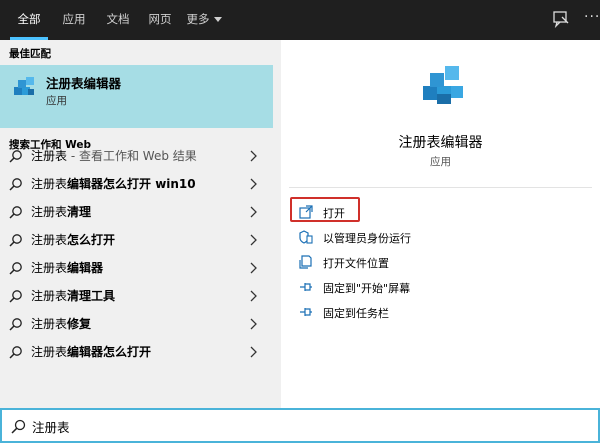 The height and width of the screenshot is (443, 600). Describe the element at coordinates (56, 101) in the screenshot. I see `best-match-subtitle: 应用` at that location.